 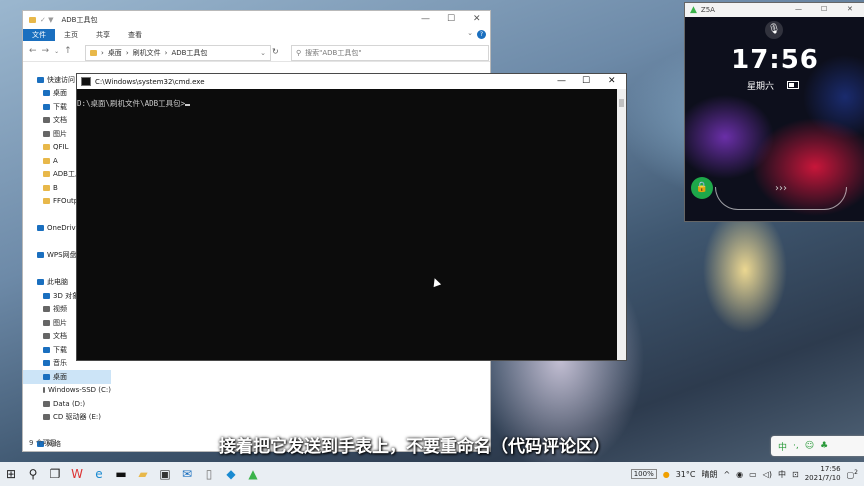 I want to click on volume-icon: ◁), so click(x=767, y=474).